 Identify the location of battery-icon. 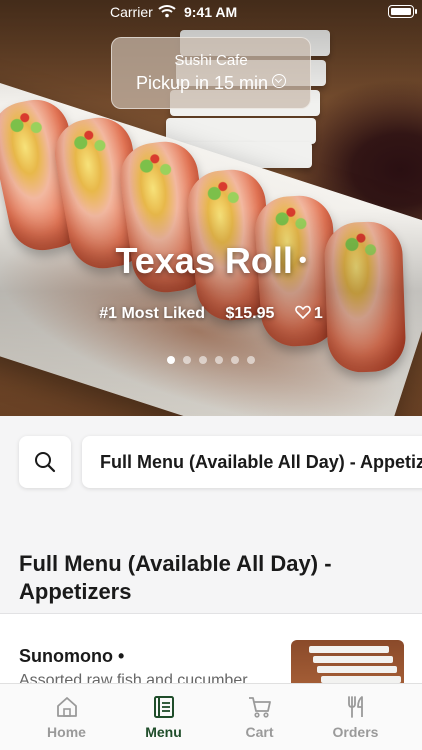
(402, 11).